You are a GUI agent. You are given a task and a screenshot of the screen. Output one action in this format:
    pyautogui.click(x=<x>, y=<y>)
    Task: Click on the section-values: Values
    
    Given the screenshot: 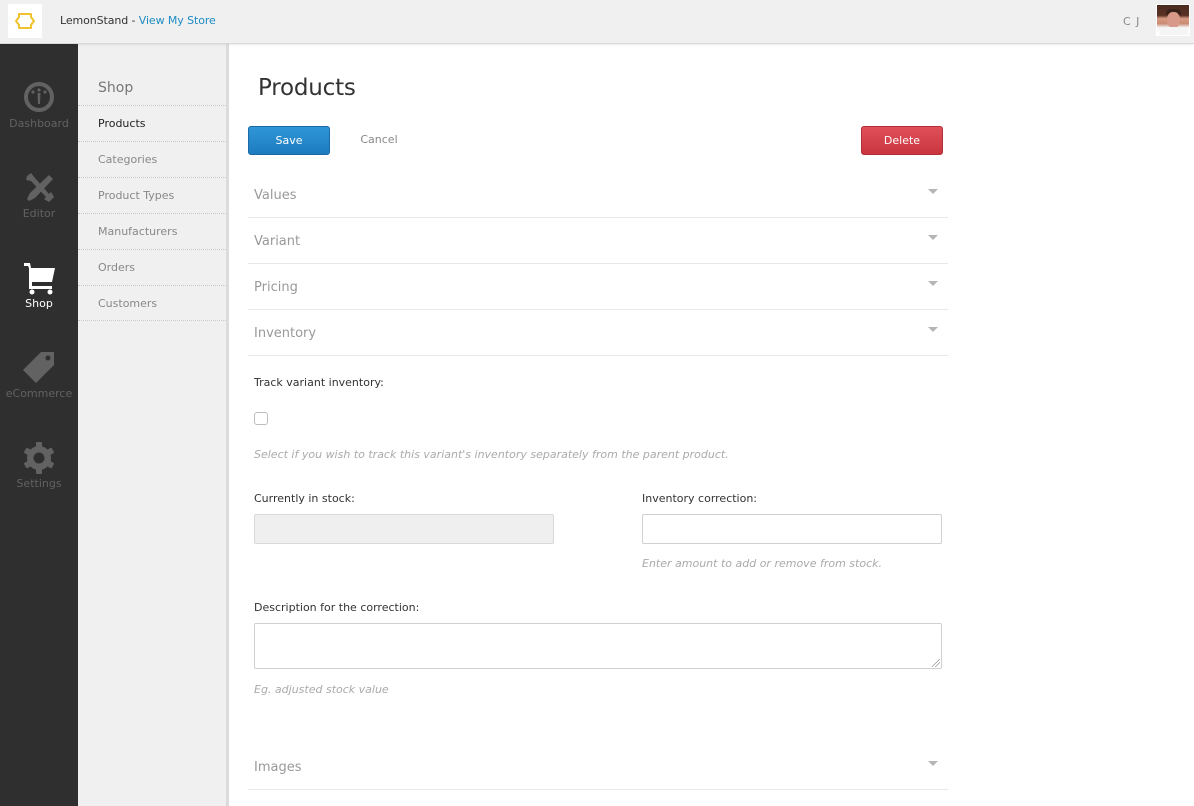 What is the action you would take?
    pyautogui.click(x=598, y=195)
    